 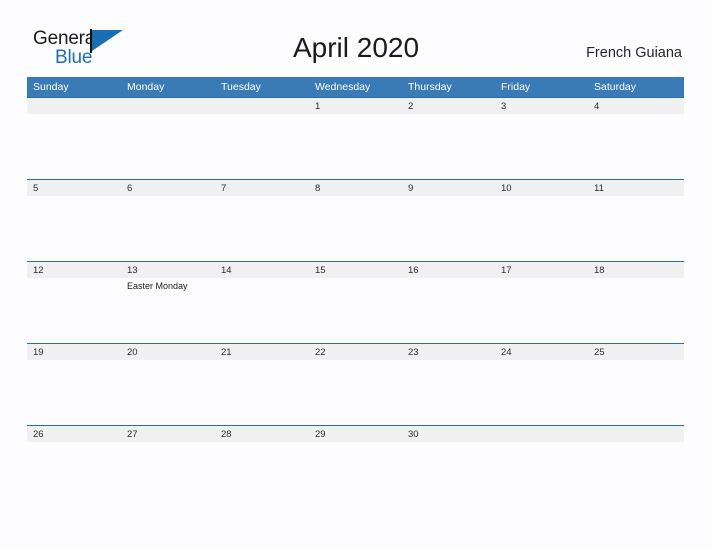 What do you see at coordinates (146, 87) in the screenshot?
I see `weekday-header-monday: Monday` at bounding box center [146, 87].